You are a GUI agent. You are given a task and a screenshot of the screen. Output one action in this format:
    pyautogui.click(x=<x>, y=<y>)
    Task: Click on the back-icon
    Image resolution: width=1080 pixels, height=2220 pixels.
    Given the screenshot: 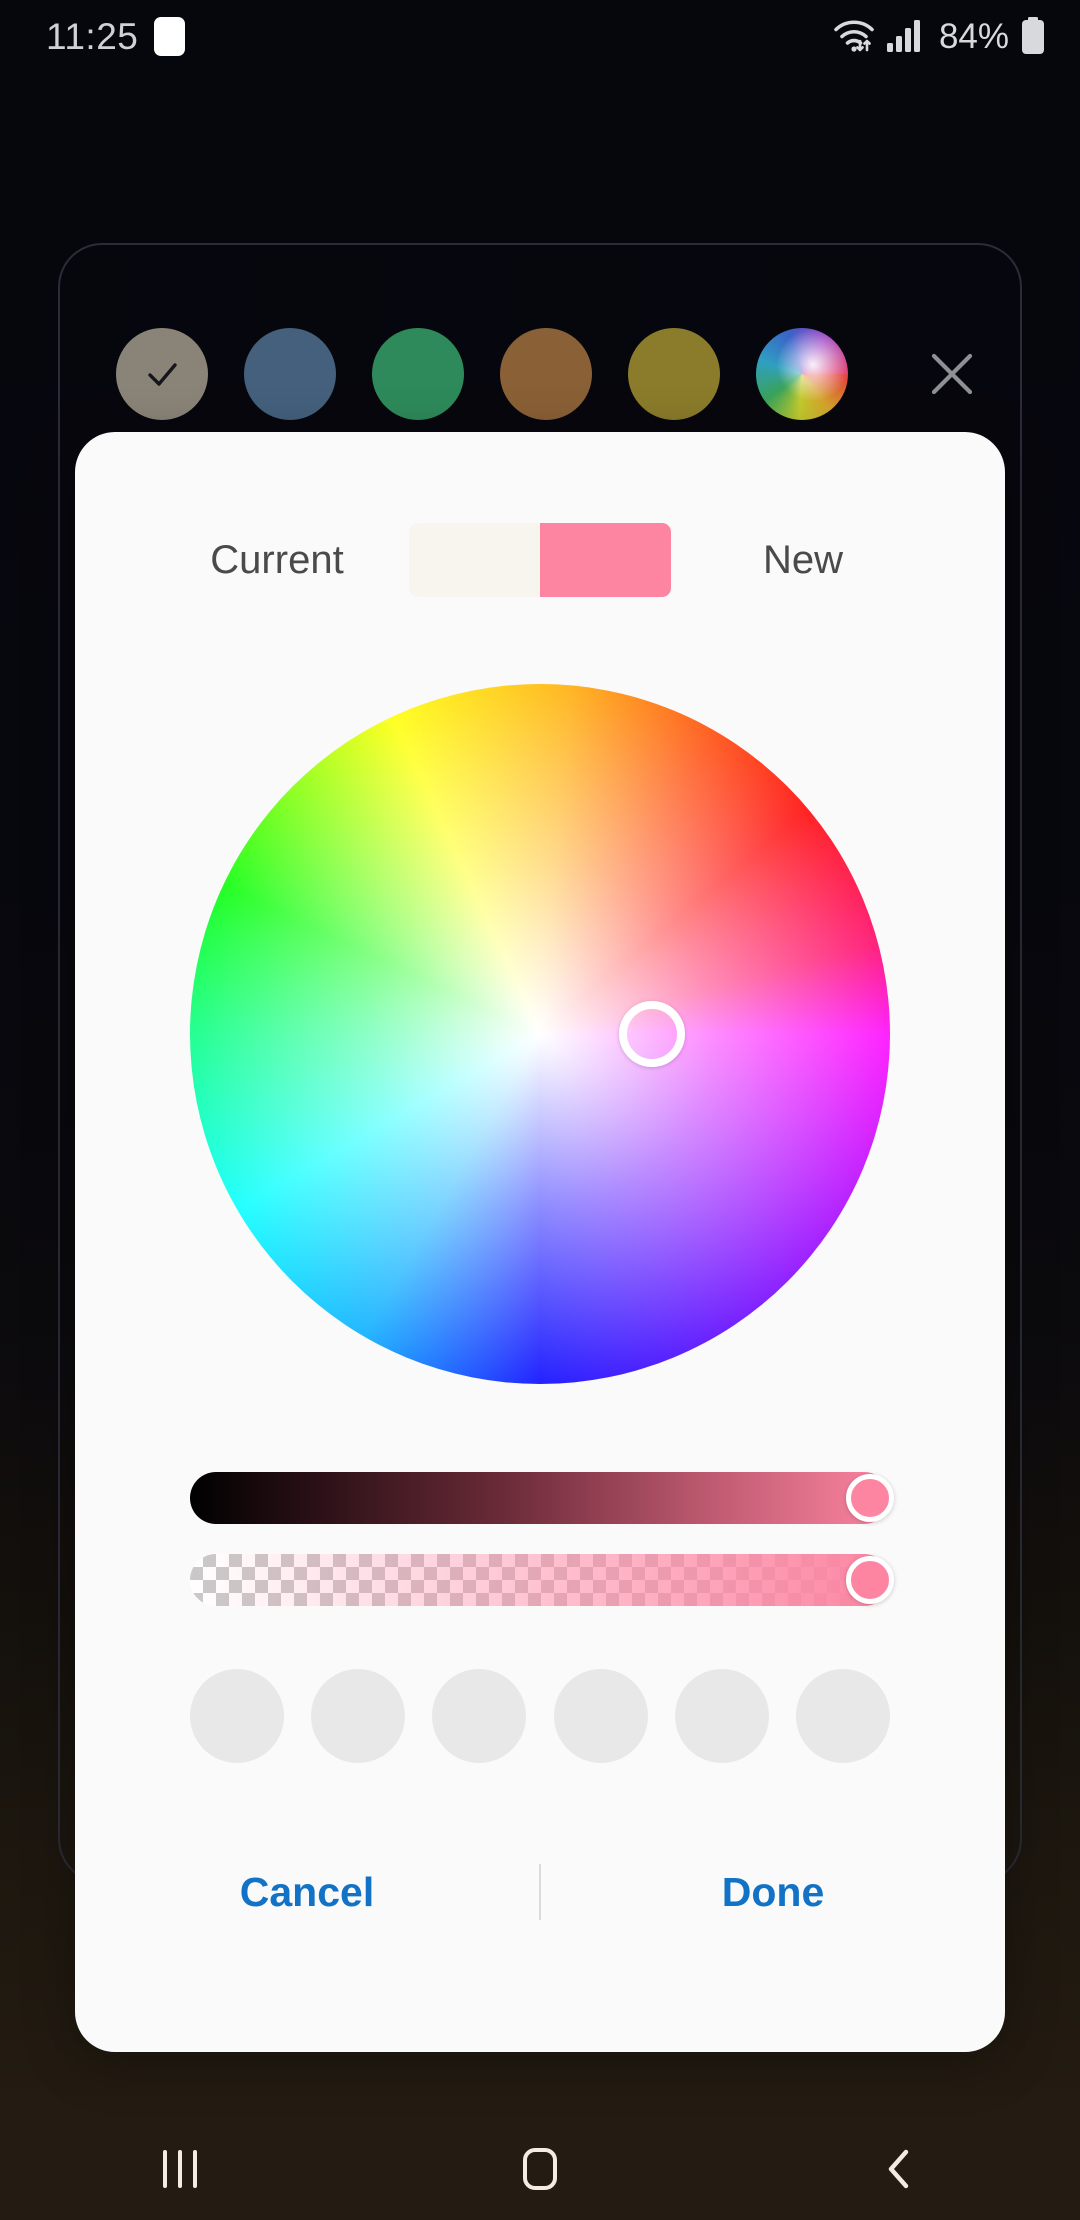 What is the action you would take?
    pyautogui.click(x=898, y=2169)
    